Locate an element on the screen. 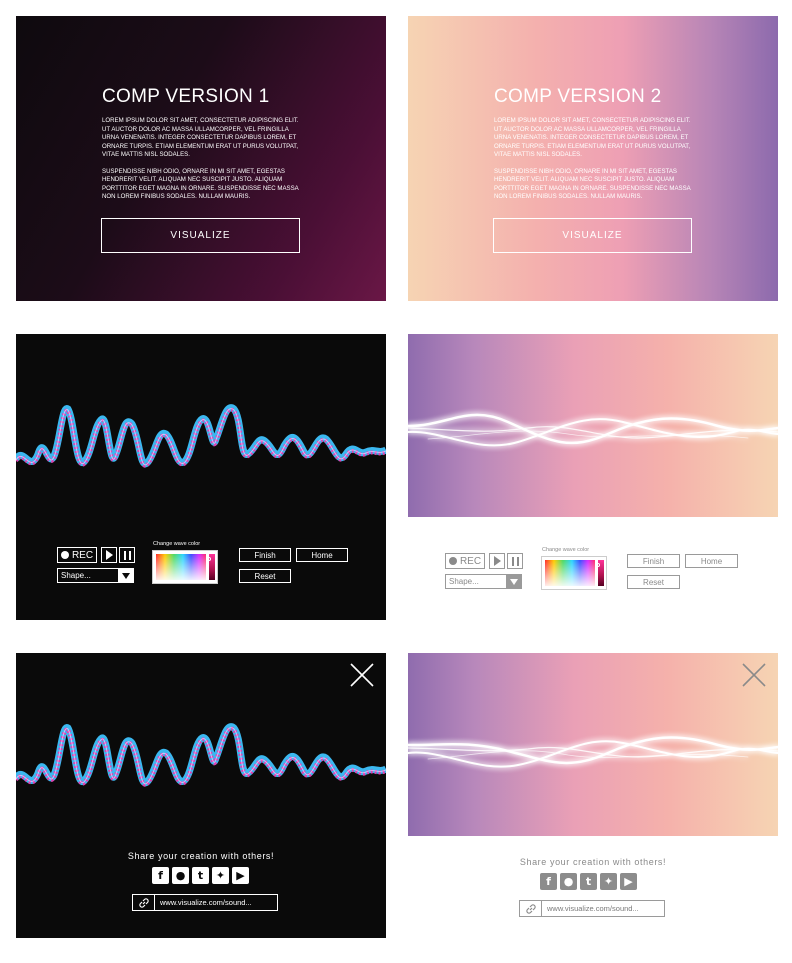 Image resolution: width=792 pixels, height=963 pixels. comp-title: COMP VERSION 2 is located at coordinates (578, 96).